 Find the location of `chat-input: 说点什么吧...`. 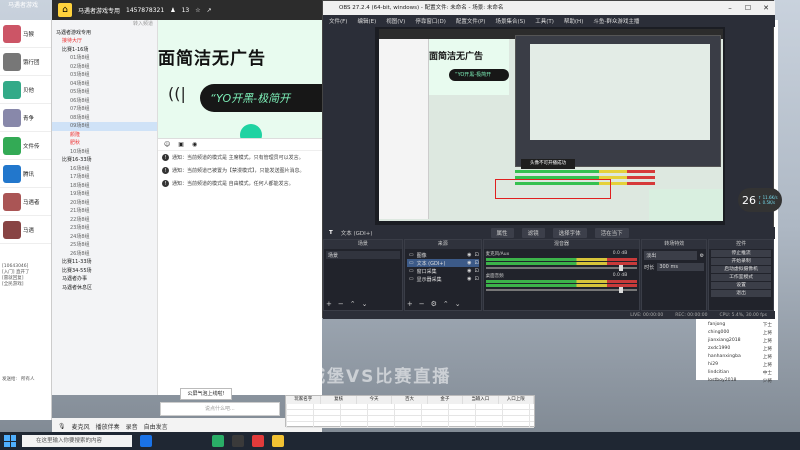

chat-input: 说点什么吧... is located at coordinates (220, 409).